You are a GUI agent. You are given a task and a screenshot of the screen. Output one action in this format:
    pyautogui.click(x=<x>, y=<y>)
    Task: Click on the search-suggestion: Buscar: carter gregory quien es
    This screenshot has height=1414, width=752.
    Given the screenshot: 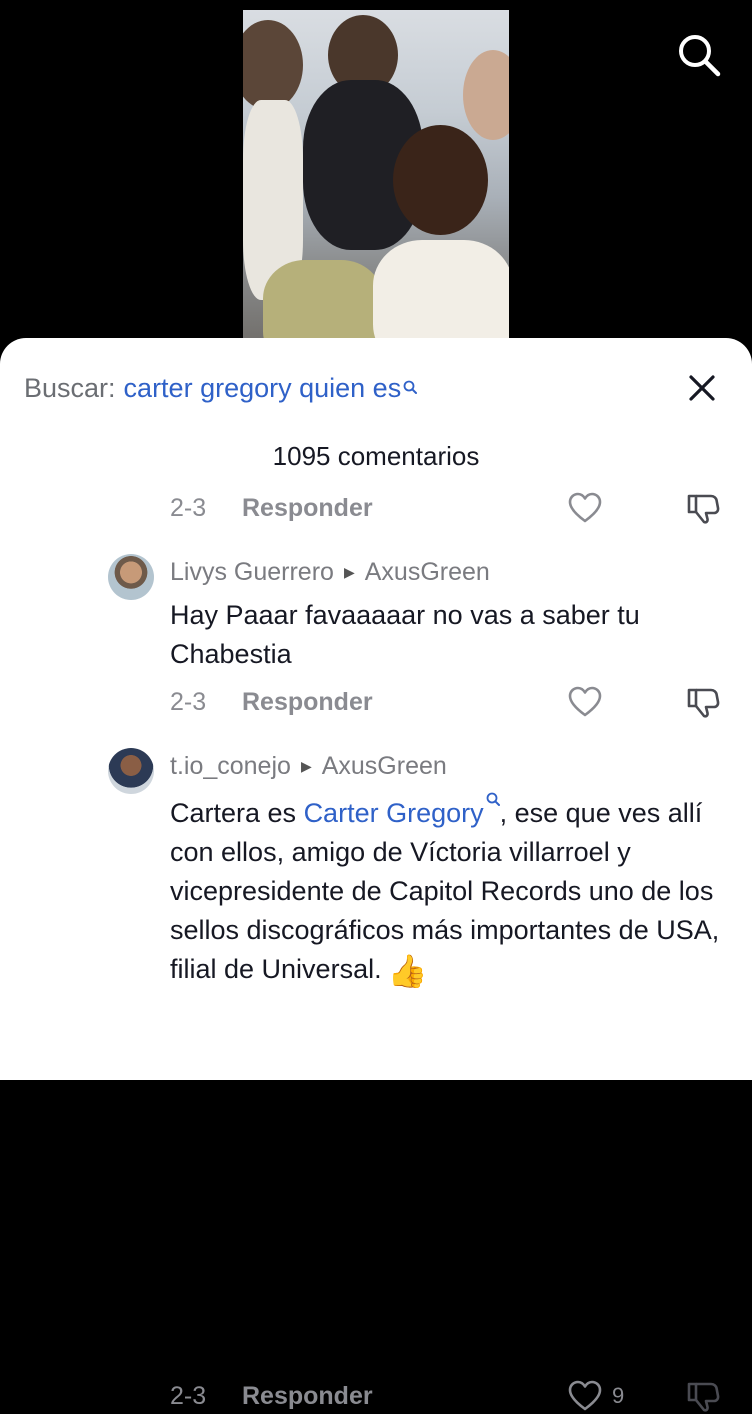 What is the action you would take?
    pyautogui.click(x=221, y=388)
    